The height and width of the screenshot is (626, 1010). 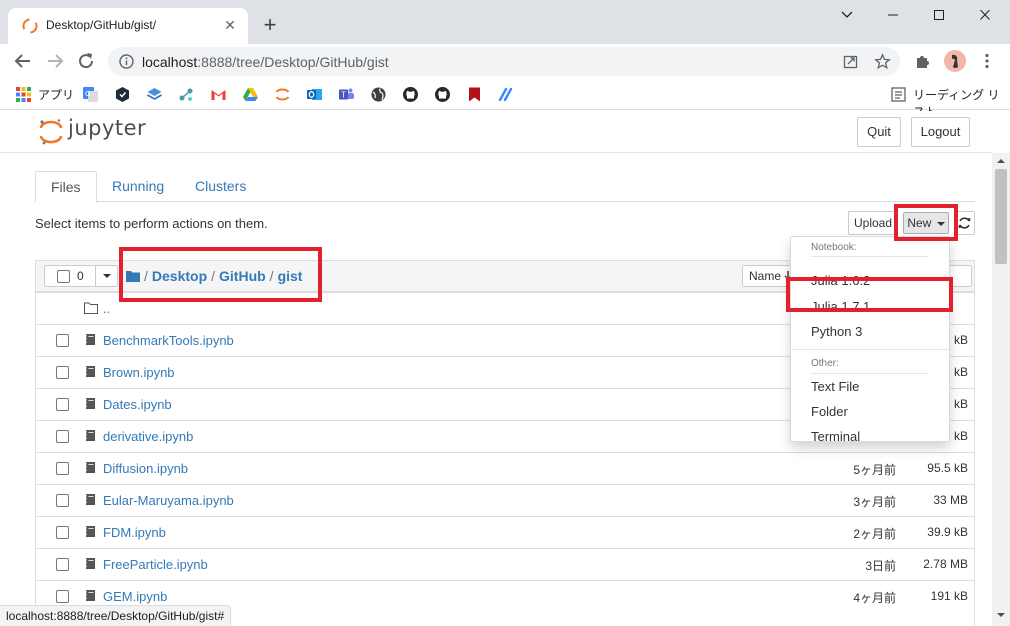 What do you see at coordinates (230, 25) in the screenshot?
I see `tab-close-icon: ✕` at bounding box center [230, 25].